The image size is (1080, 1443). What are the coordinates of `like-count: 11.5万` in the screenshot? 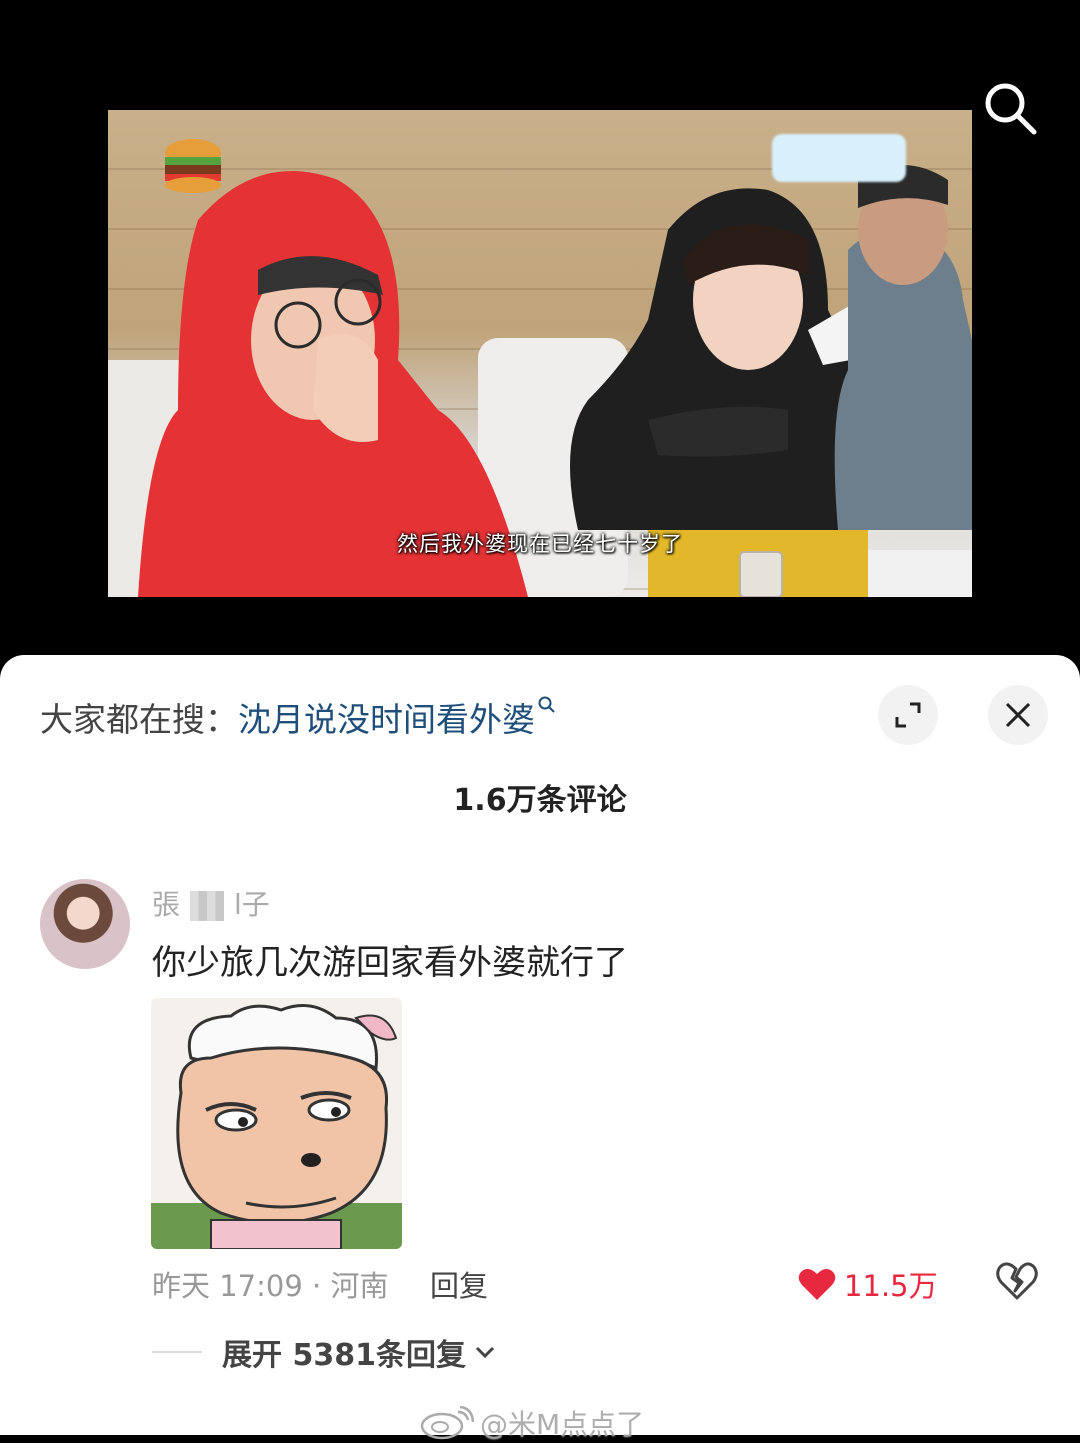 It's located at (891, 1286).